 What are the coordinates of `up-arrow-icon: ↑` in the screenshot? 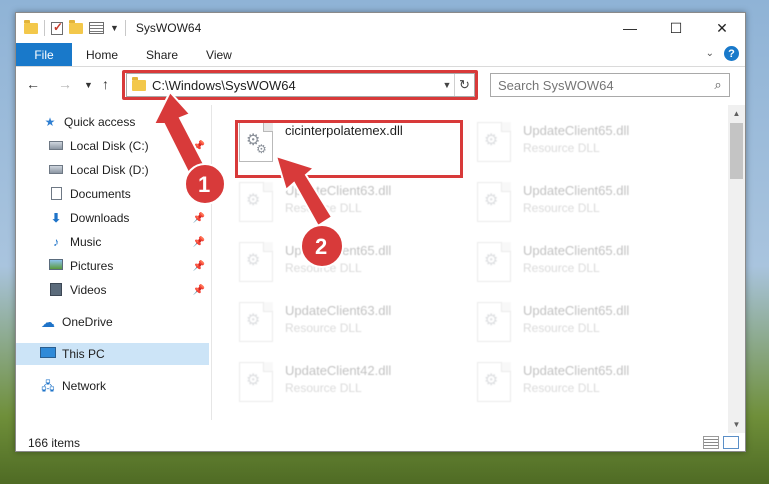 It's located at (105, 84).